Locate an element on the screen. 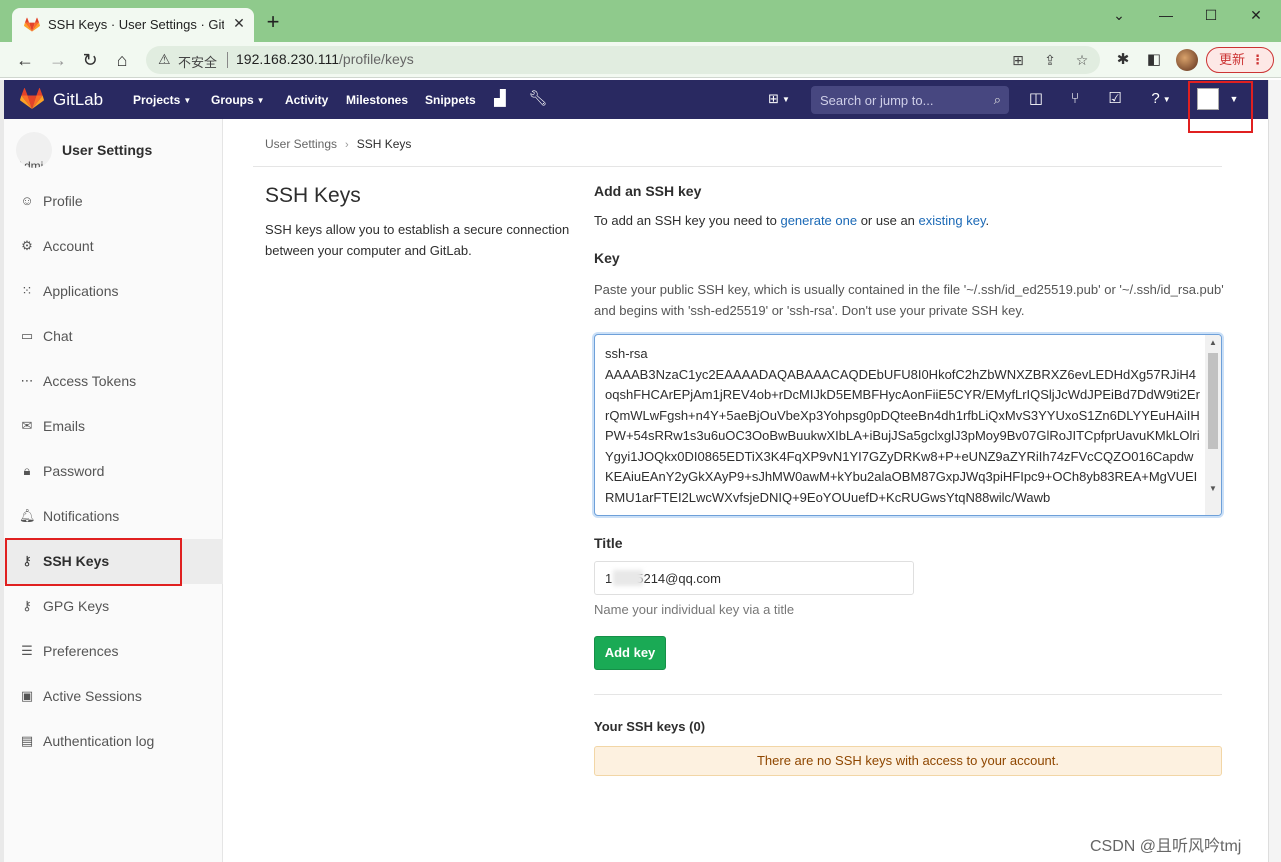  url-text: 192.168.230.111/profile/keys is located at coordinates (325, 59).